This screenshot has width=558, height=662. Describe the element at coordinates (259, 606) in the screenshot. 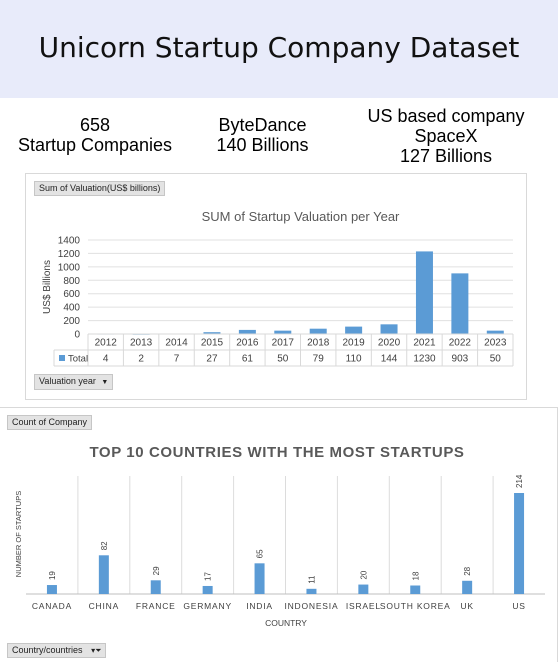

I see `x-tick-label: INDIA` at that location.